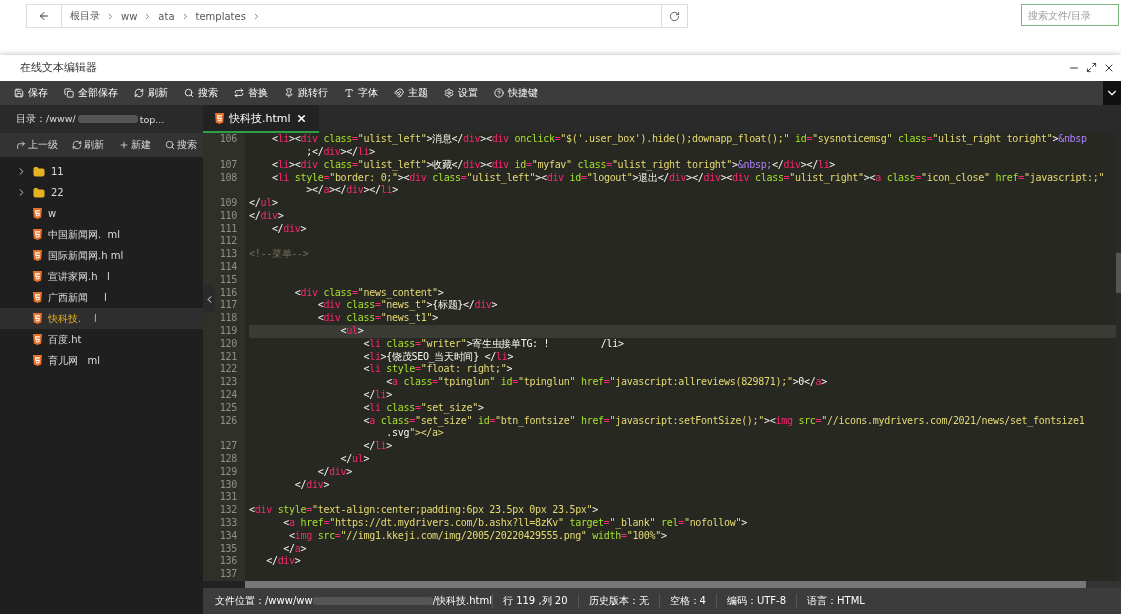  What do you see at coordinates (101, 340) in the screenshot?
I see `file-tree-item: 百度.ht` at bounding box center [101, 340].